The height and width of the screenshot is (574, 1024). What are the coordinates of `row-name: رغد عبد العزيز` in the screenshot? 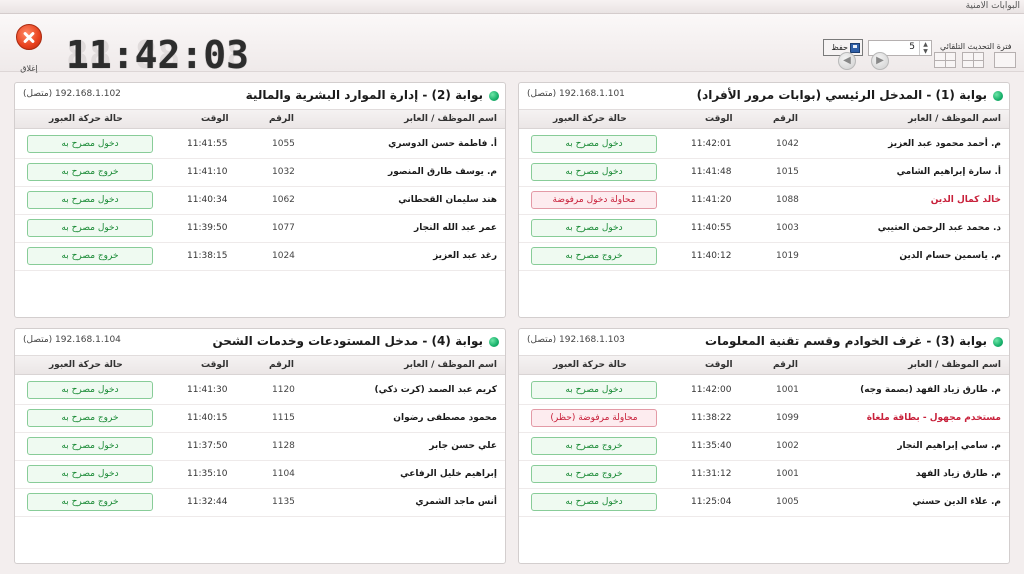 It's located at (465, 256).